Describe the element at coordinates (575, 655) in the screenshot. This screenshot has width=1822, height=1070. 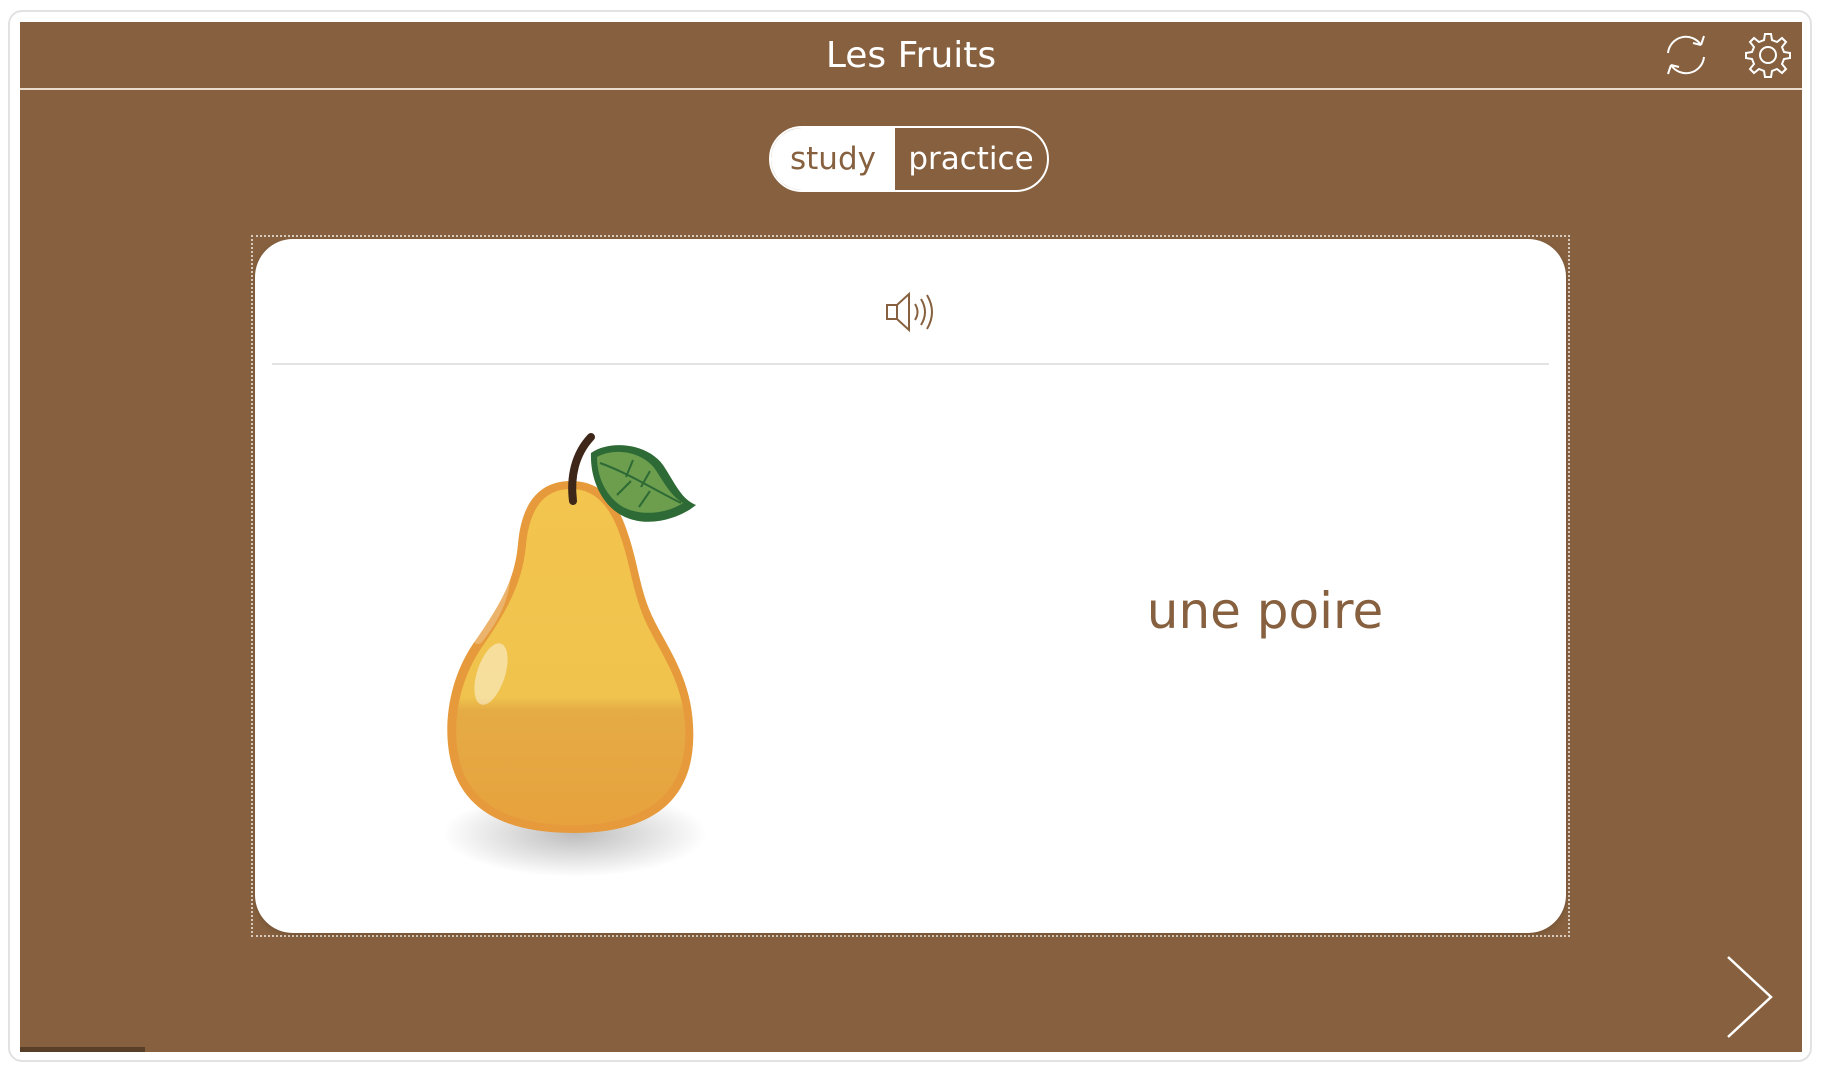
I see `pear-image` at that location.